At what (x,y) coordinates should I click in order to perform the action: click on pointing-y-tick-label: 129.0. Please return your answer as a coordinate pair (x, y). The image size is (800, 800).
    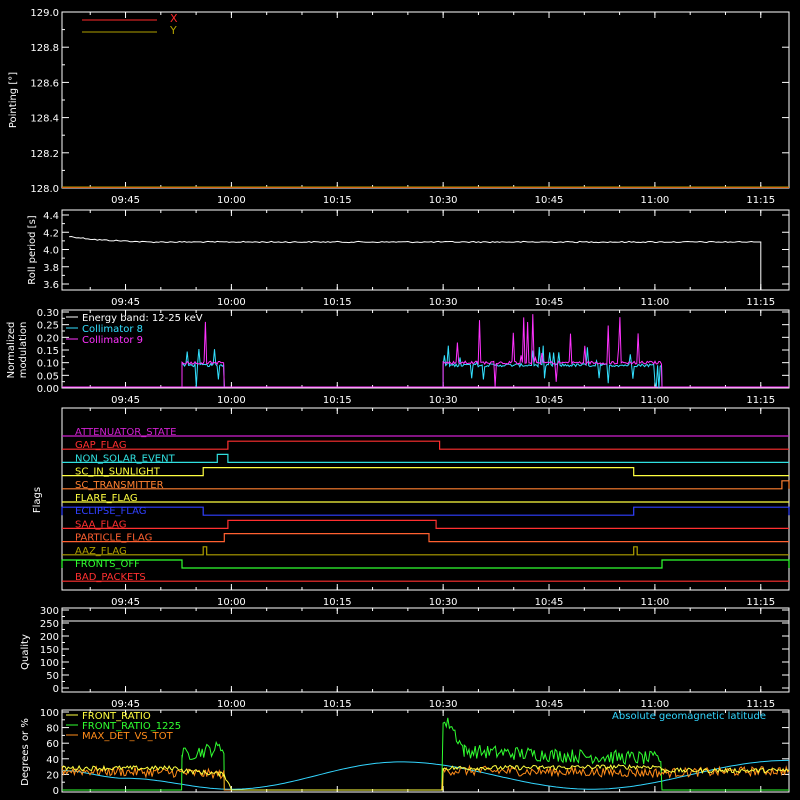
    Looking at the image, I should click on (44, 13).